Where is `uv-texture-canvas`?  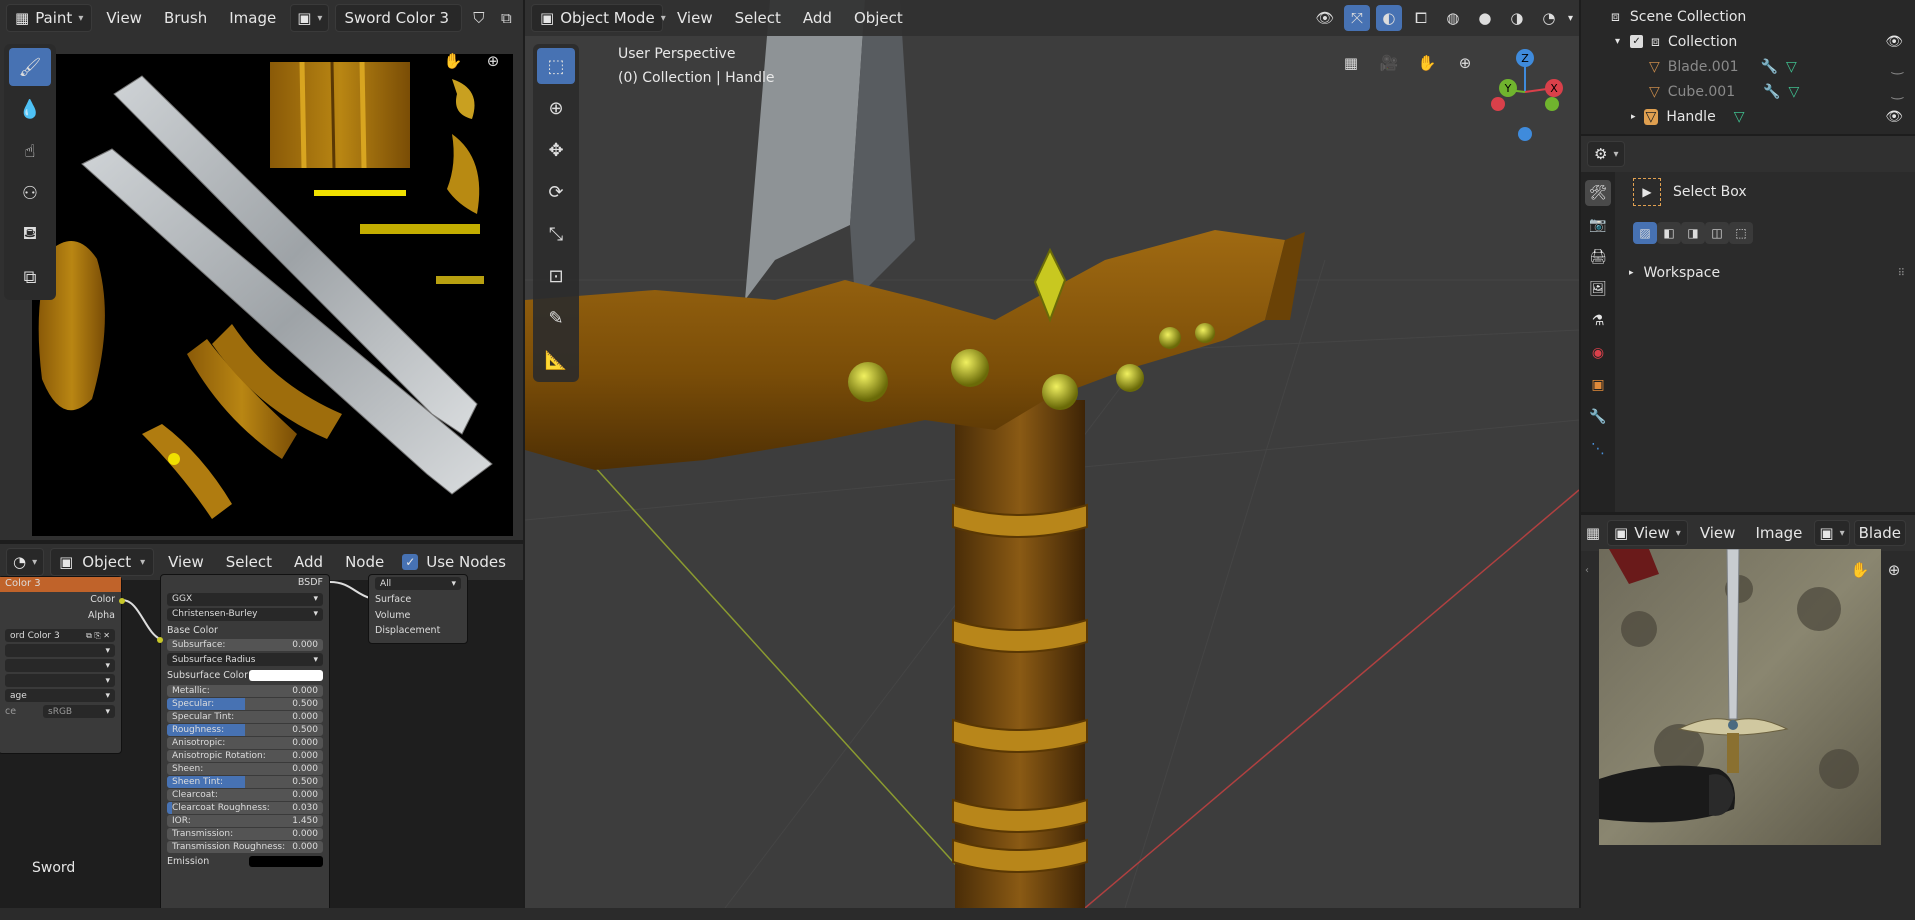
uv-texture-canvas is located at coordinates (272, 295).